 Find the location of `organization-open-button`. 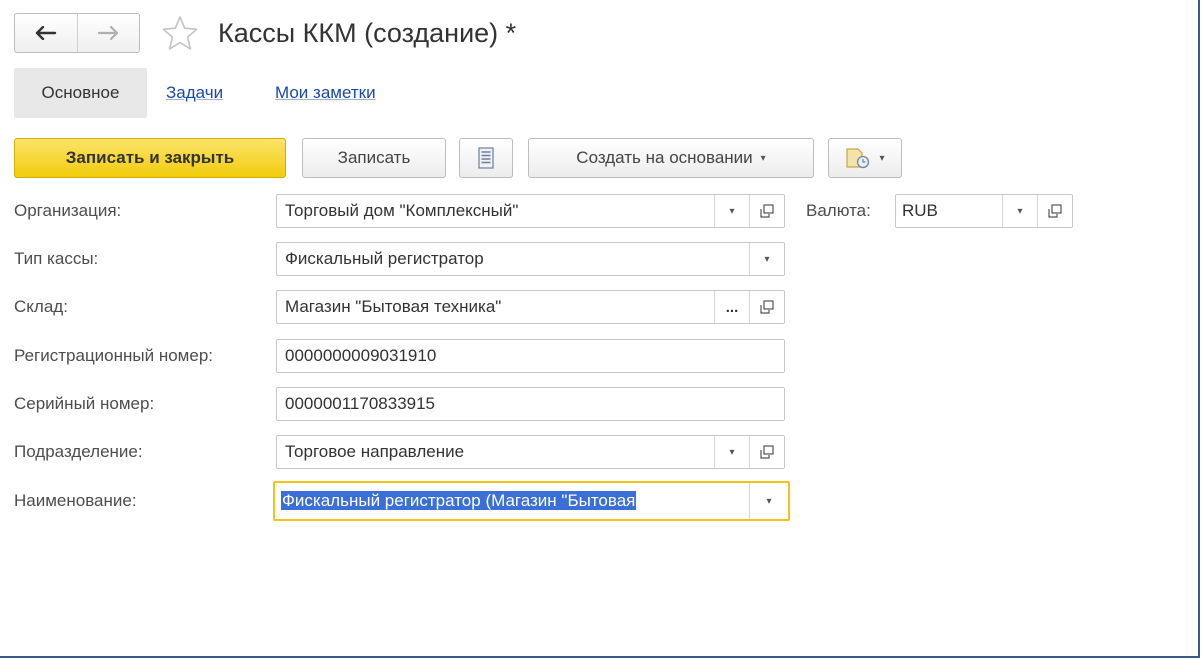

organization-open-button is located at coordinates (766, 211).